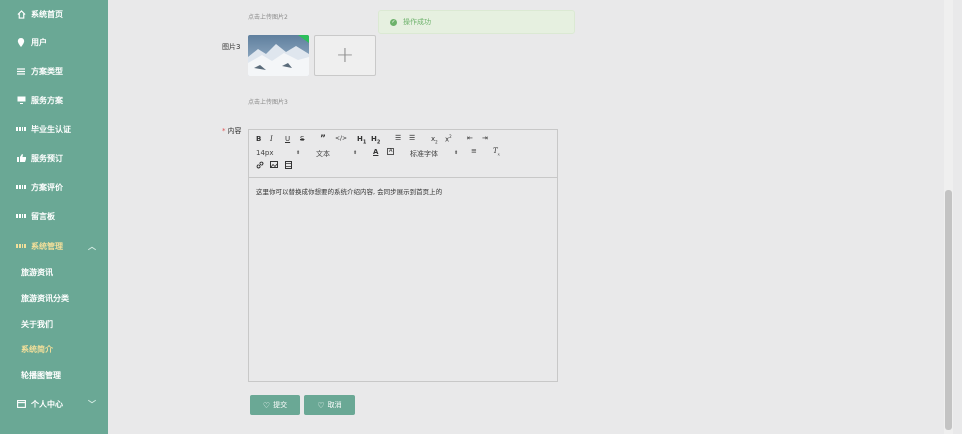 This screenshot has width=962, height=434. I want to click on outdent-icon: ⇤, so click(470, 138).